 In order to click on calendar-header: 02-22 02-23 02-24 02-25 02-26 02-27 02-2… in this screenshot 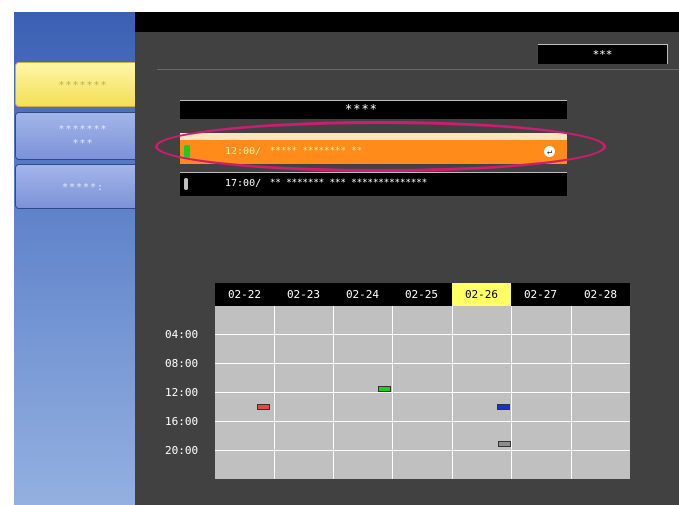, I will do `click(422, 294)`.